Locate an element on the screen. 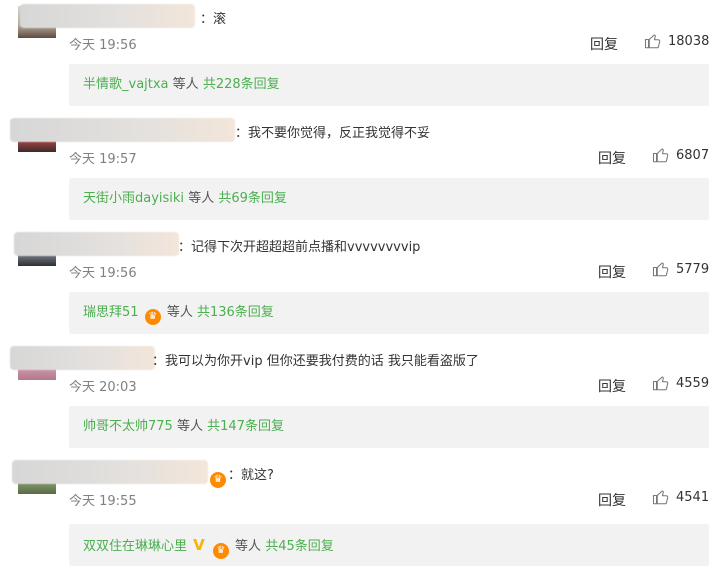 The width and height of the screenshot is (720, 569). replies-summary: 帅哥不太帅775 等人 共147条回复 is located at coordinates (389, 427).